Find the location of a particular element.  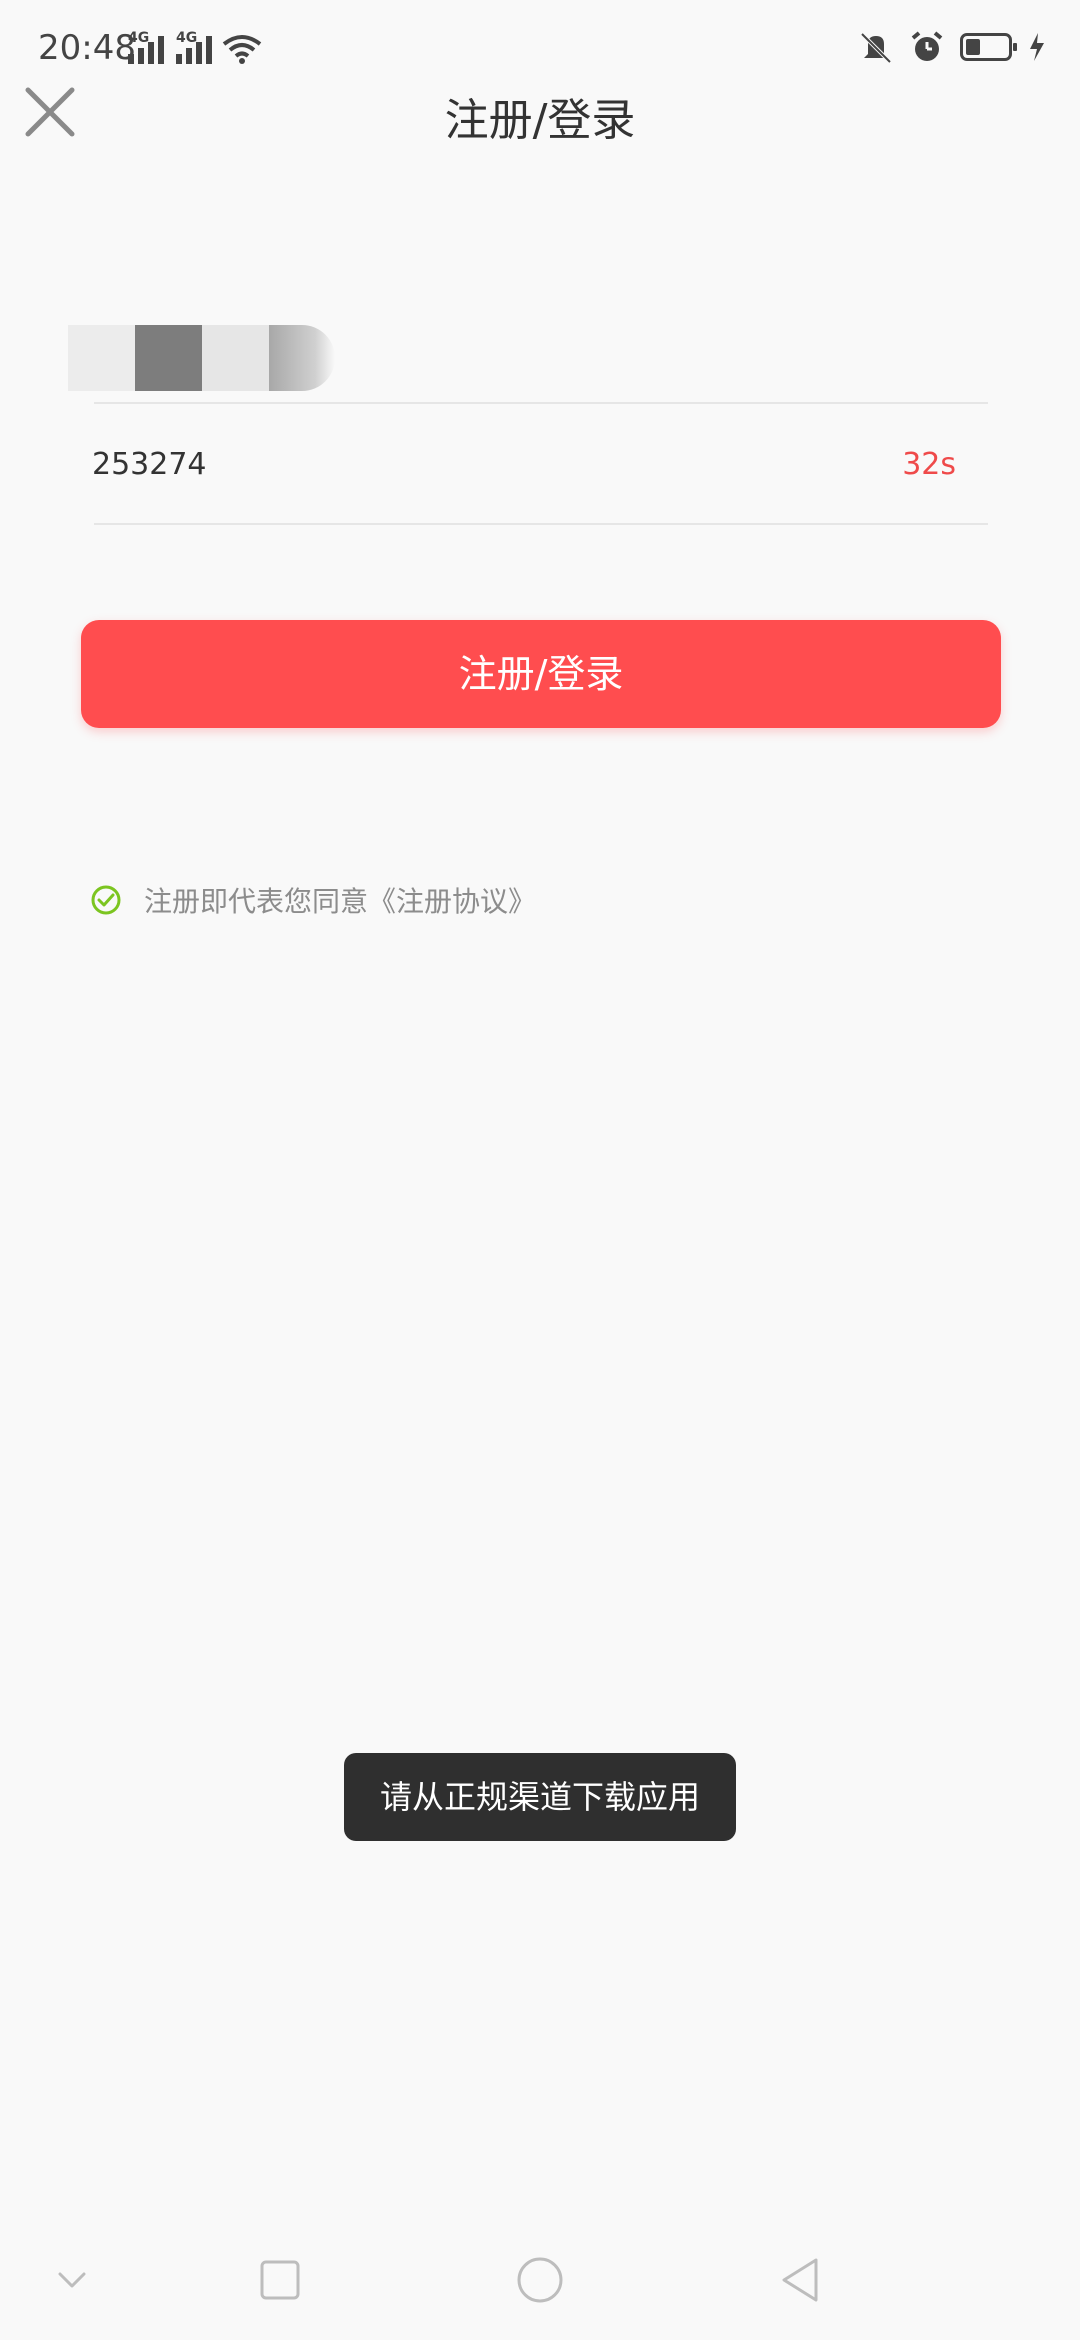

check-circle-icon is located at coordinates (106, 900).